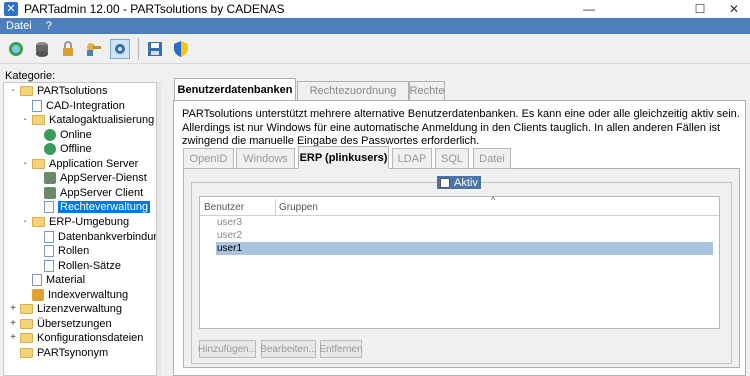 The width and height of the screenshot is (750, 376). Describe the element at coordinates (452, 158) in the screenshot. I see `subtab-sql: SQL` at that location.